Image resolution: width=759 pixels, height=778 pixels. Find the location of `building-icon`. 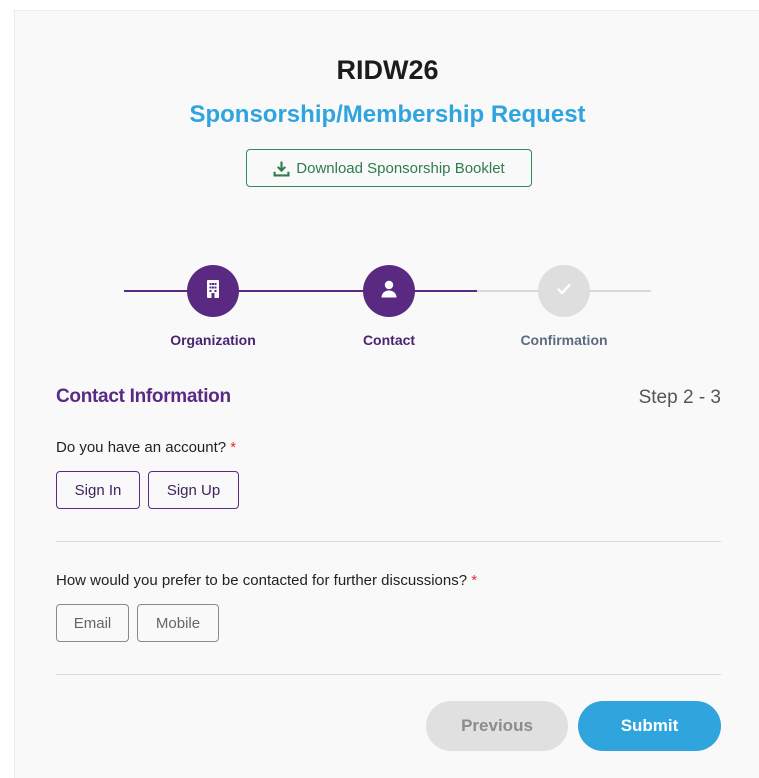

building-icon is located at coordinates (213, 291).